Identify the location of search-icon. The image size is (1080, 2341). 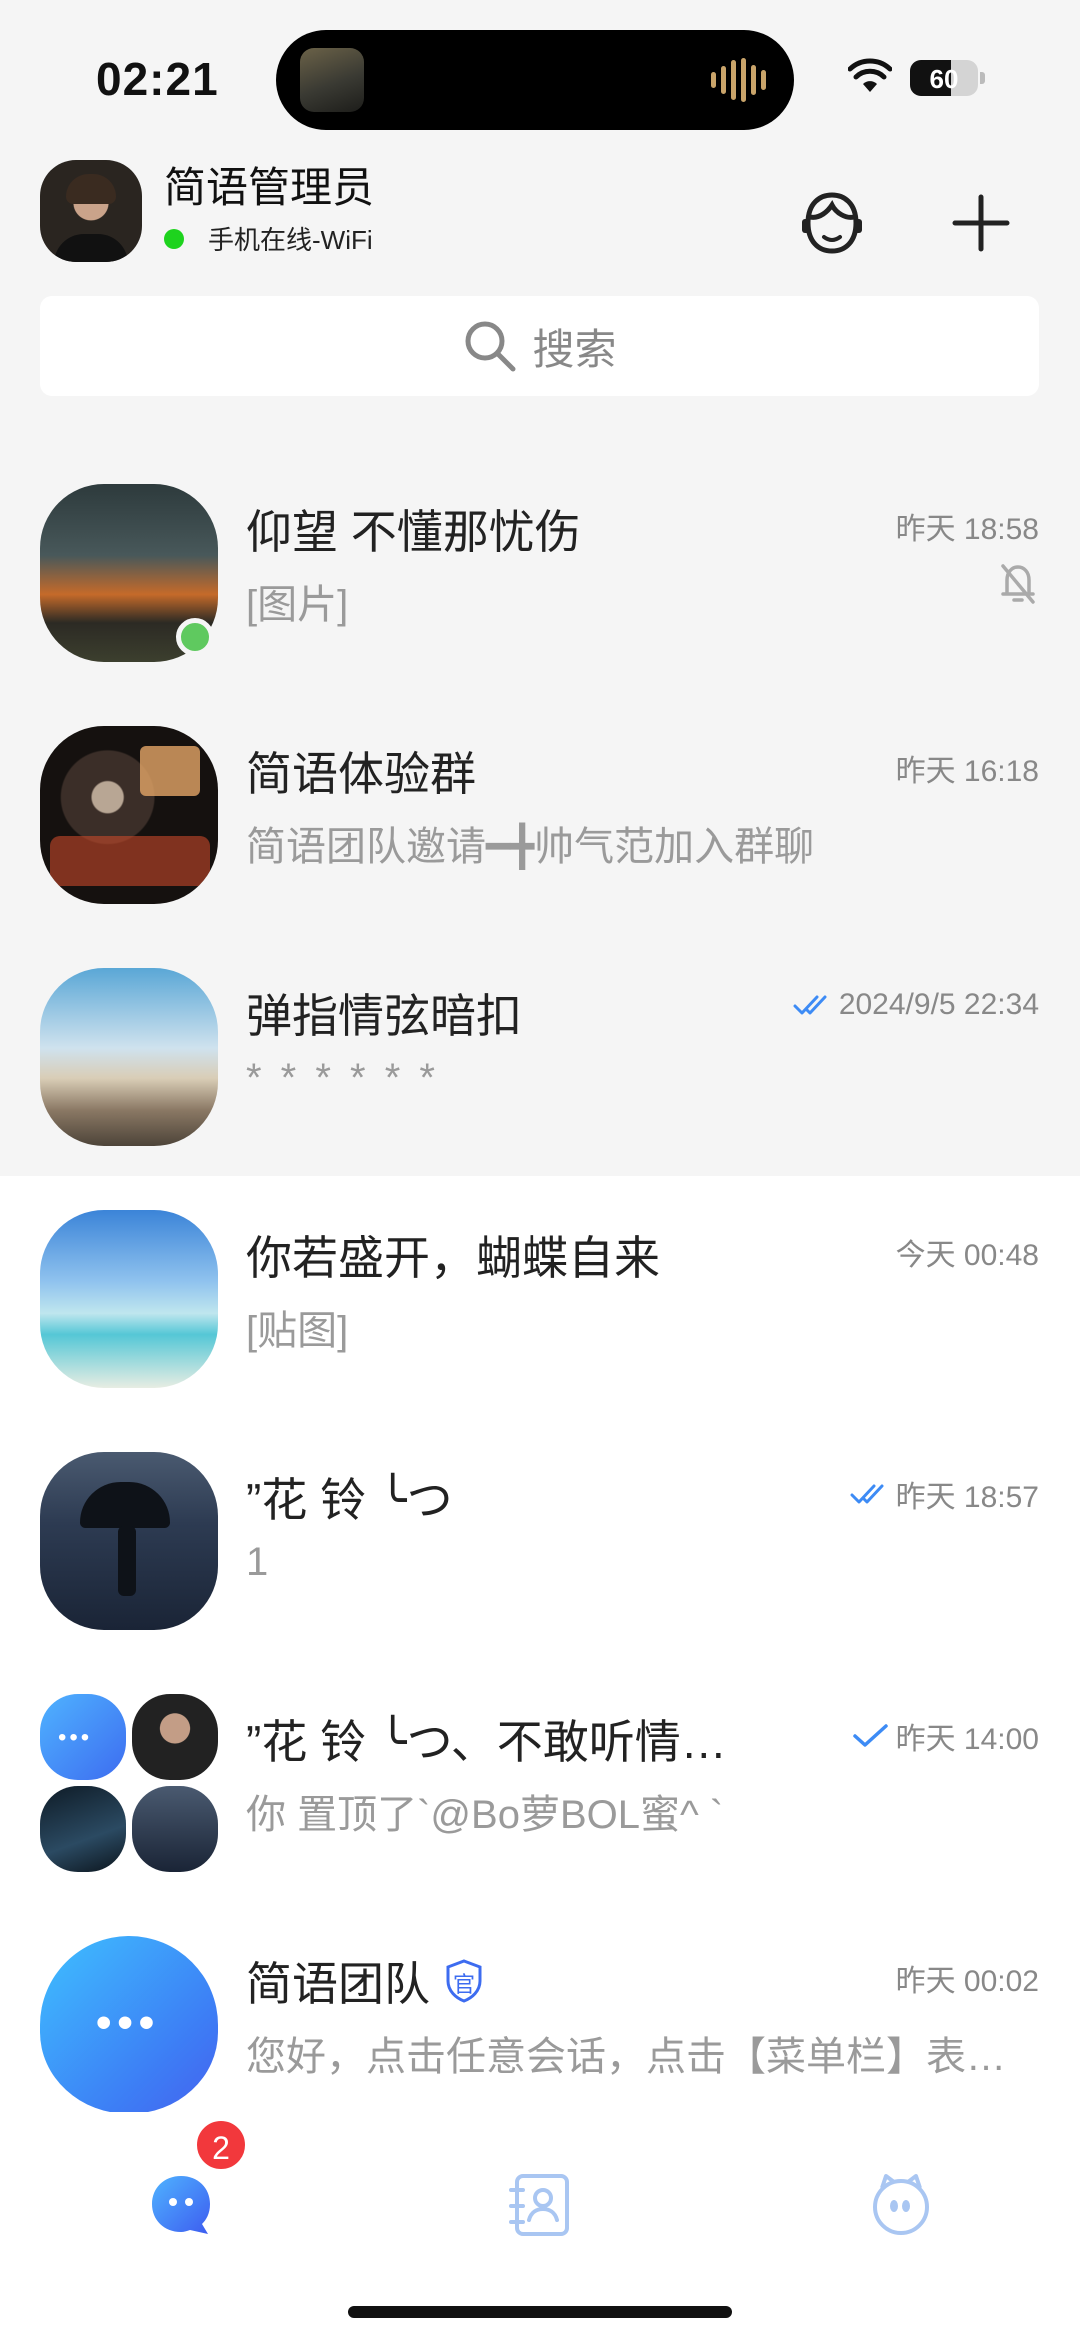
(490, 346).